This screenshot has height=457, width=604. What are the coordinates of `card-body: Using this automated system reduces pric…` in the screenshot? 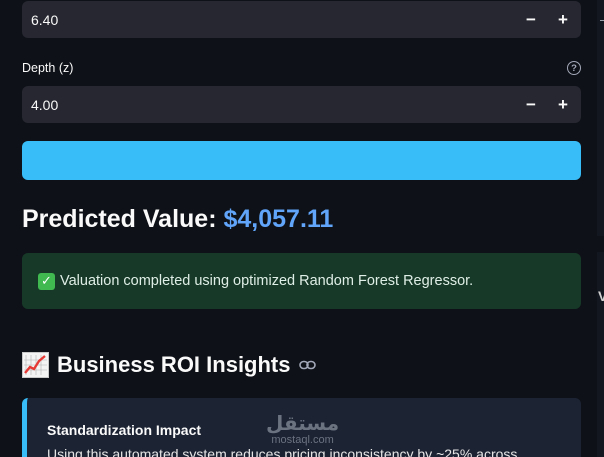 It's located at (282, 451).